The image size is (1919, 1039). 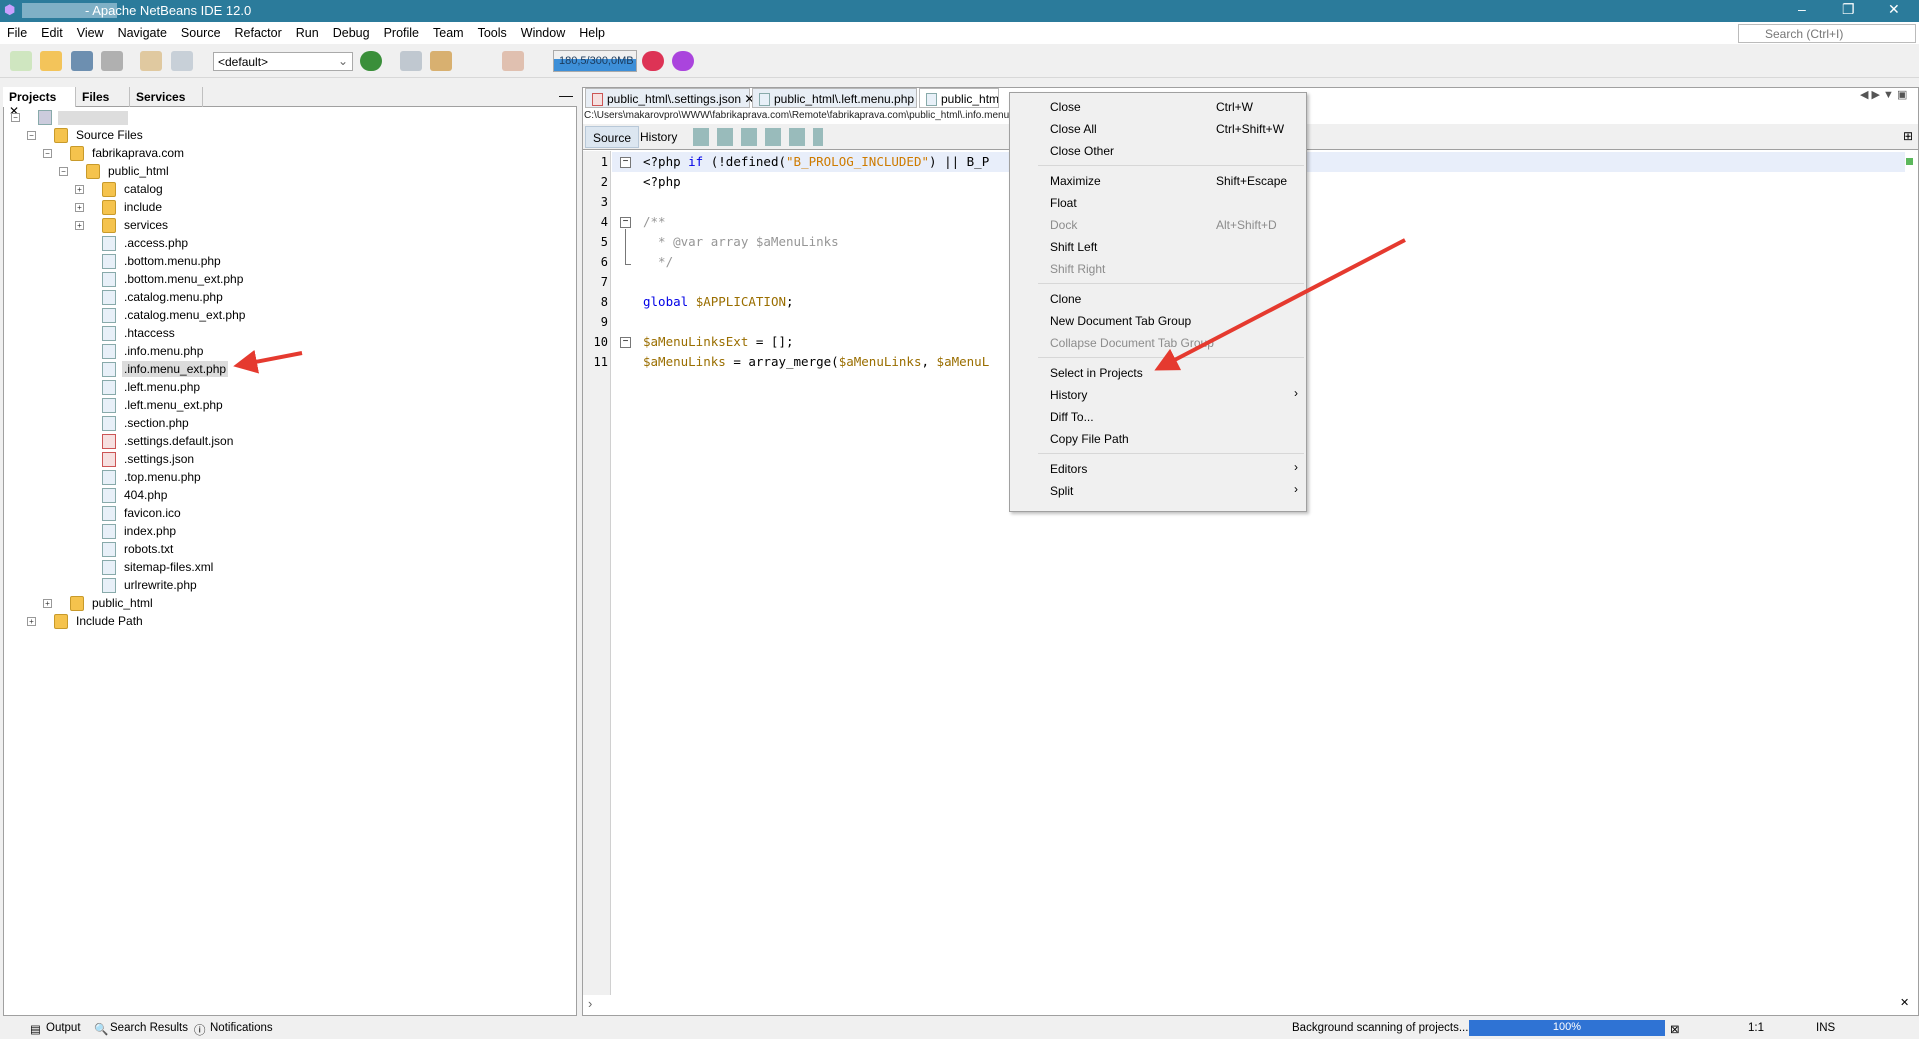 I want to click on code-token: $aMenuL, so click(x=963, y=361).